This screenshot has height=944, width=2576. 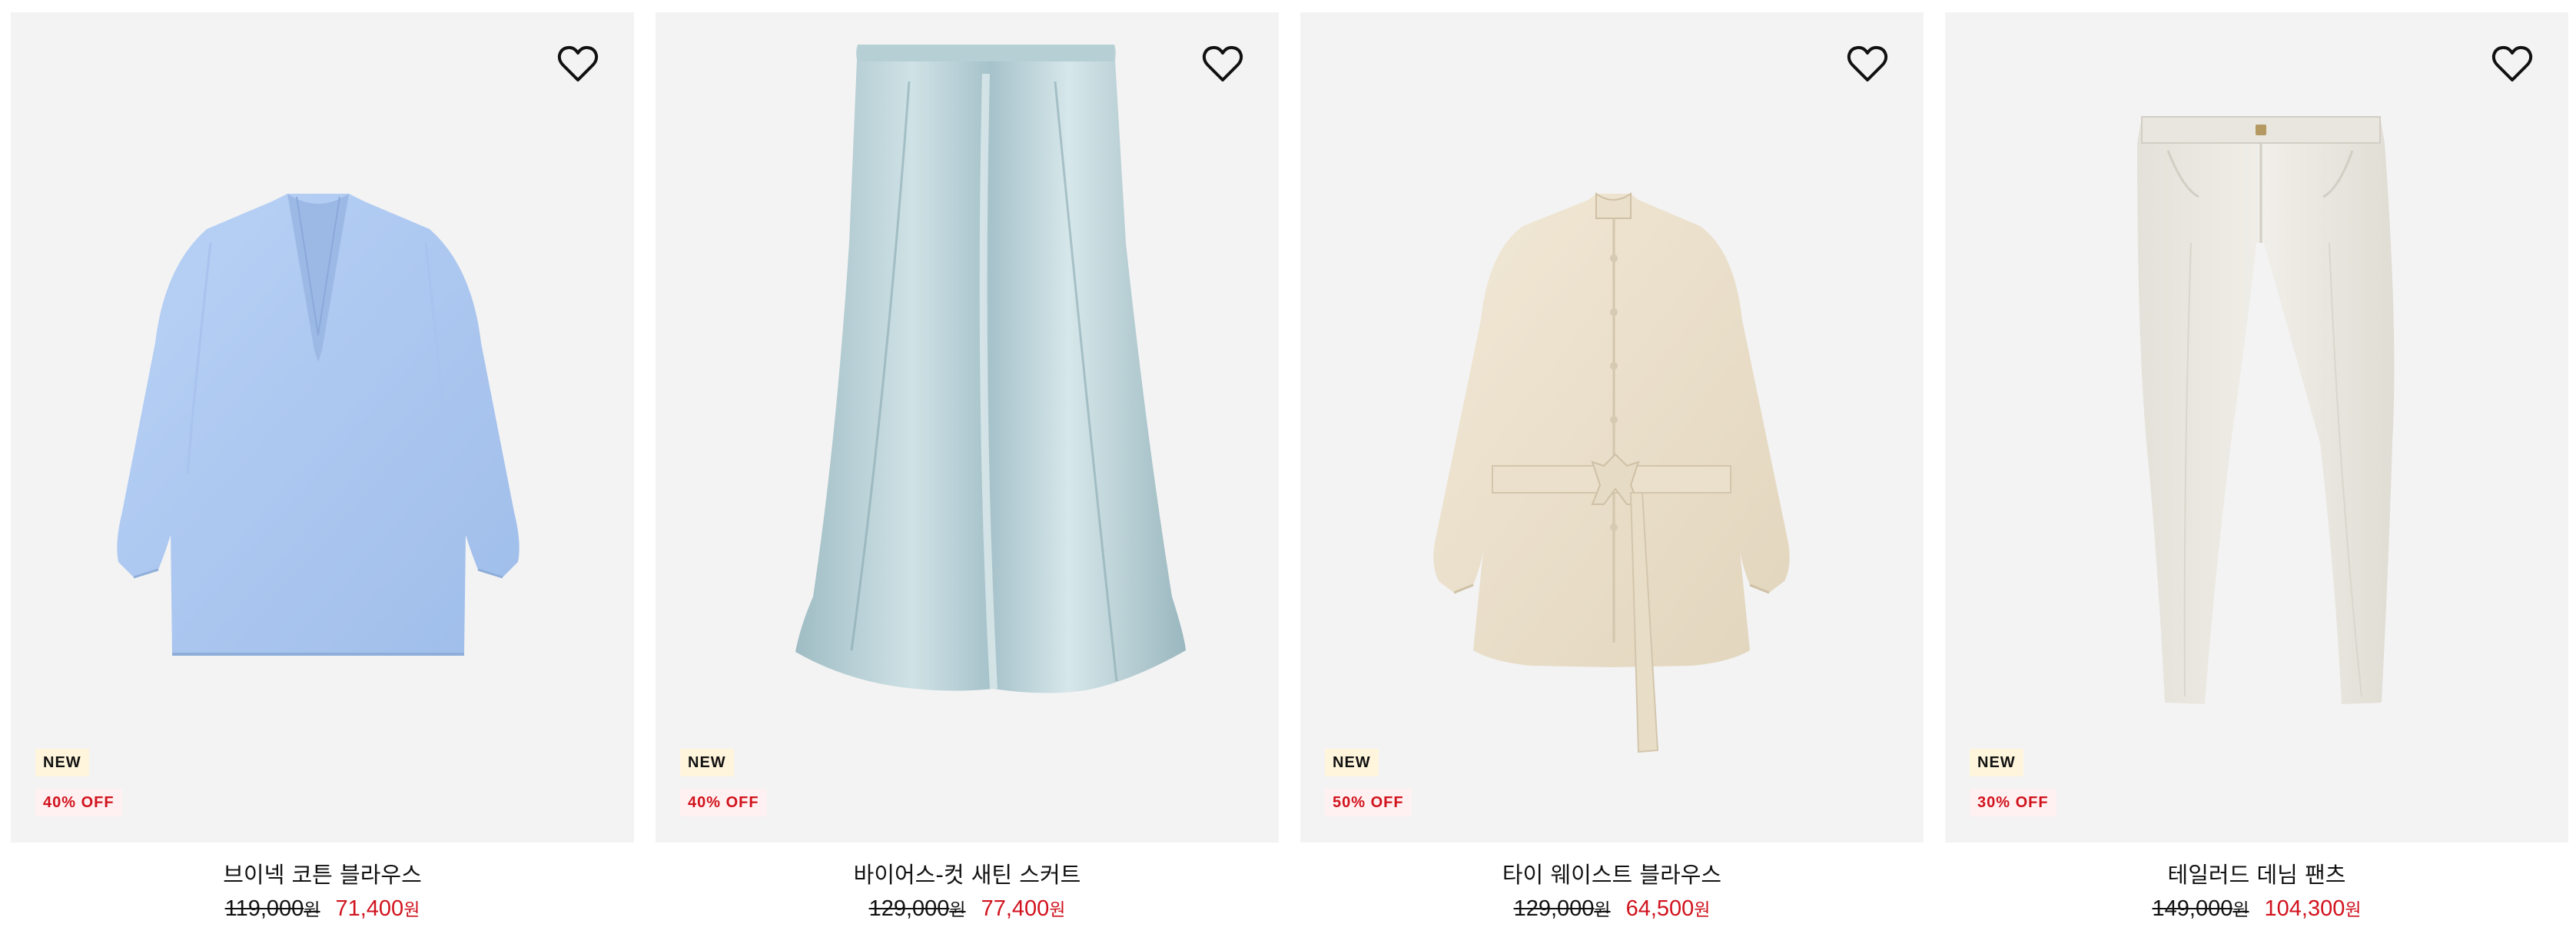 What do you see at coordinates (2013, 783) in the screenshot?
I see `badge-group: NEW 30% OFF` at bounding box center [2013, 783].